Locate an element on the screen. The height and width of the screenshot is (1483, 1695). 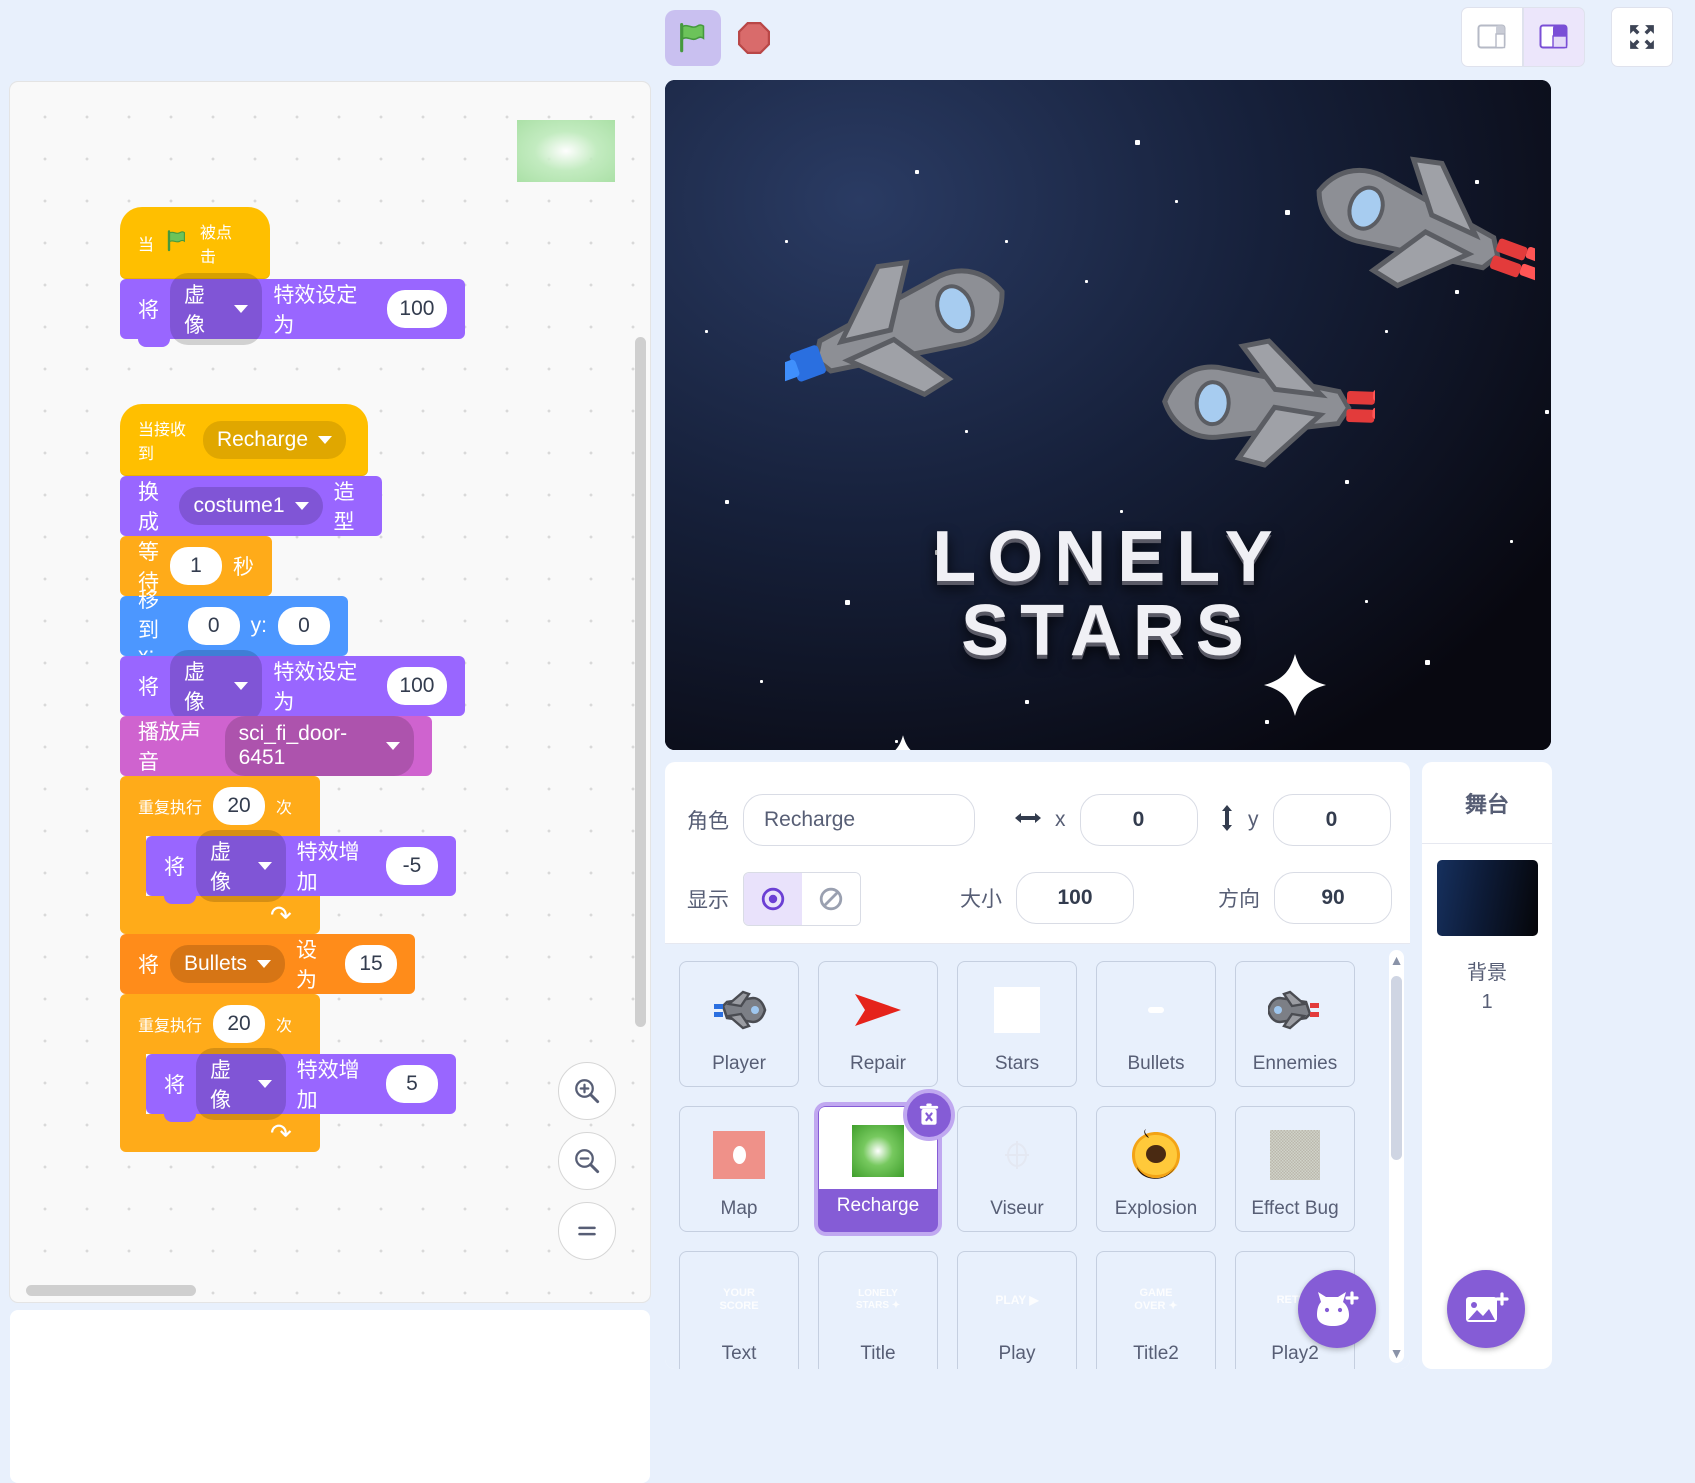
sprite-card-repair: Repair is located at coordinates (878, 1024).